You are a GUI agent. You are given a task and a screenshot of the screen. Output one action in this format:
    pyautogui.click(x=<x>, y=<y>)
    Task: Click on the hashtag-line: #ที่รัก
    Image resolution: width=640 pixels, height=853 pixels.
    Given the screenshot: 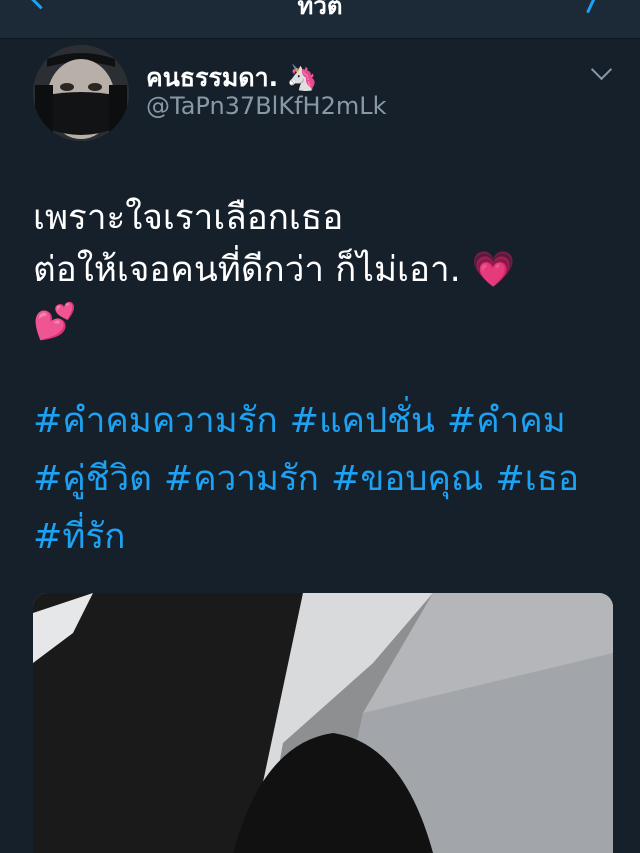 What is the action you would take?
    pyautogui.click(x=325, y=537)
    